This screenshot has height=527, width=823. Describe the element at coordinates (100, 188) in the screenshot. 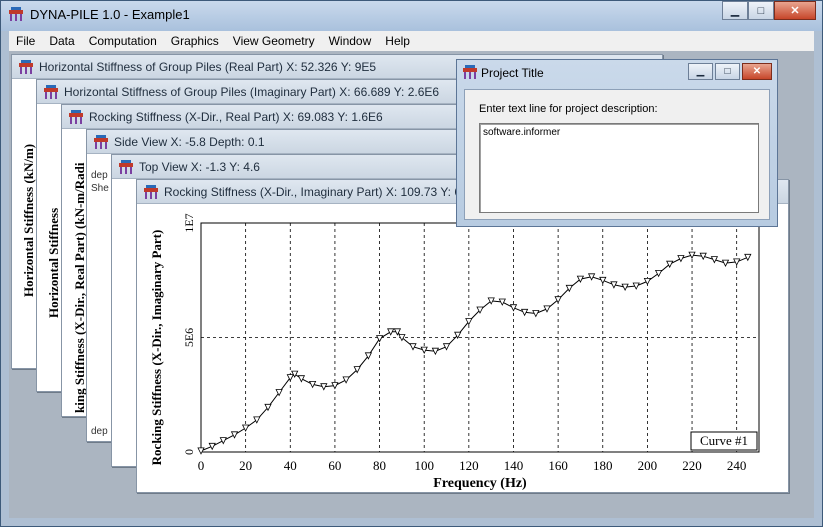

I see `side-view-text: She` at that location.